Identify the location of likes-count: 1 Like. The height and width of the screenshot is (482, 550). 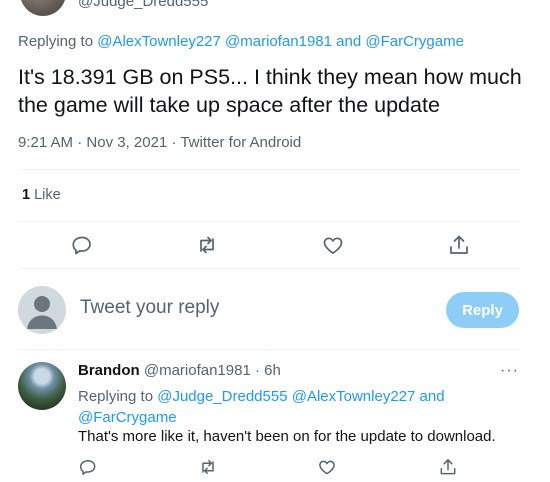
(41, 195).